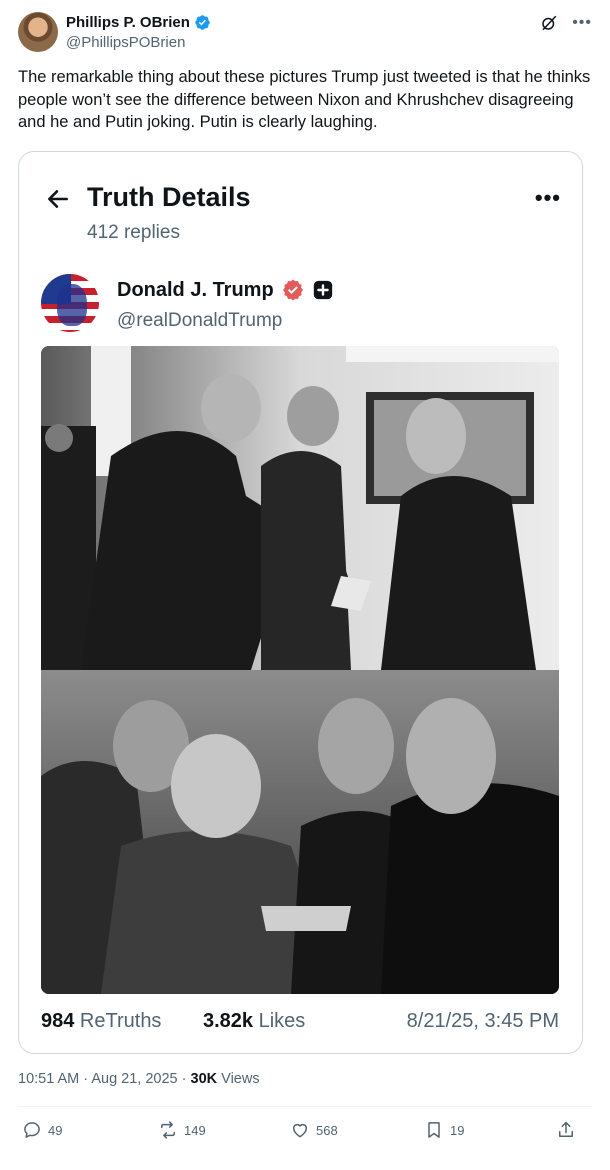 The image size is (610, 1170). I want to click on truth-details-header: Truth Details •••, so click(301, 200).